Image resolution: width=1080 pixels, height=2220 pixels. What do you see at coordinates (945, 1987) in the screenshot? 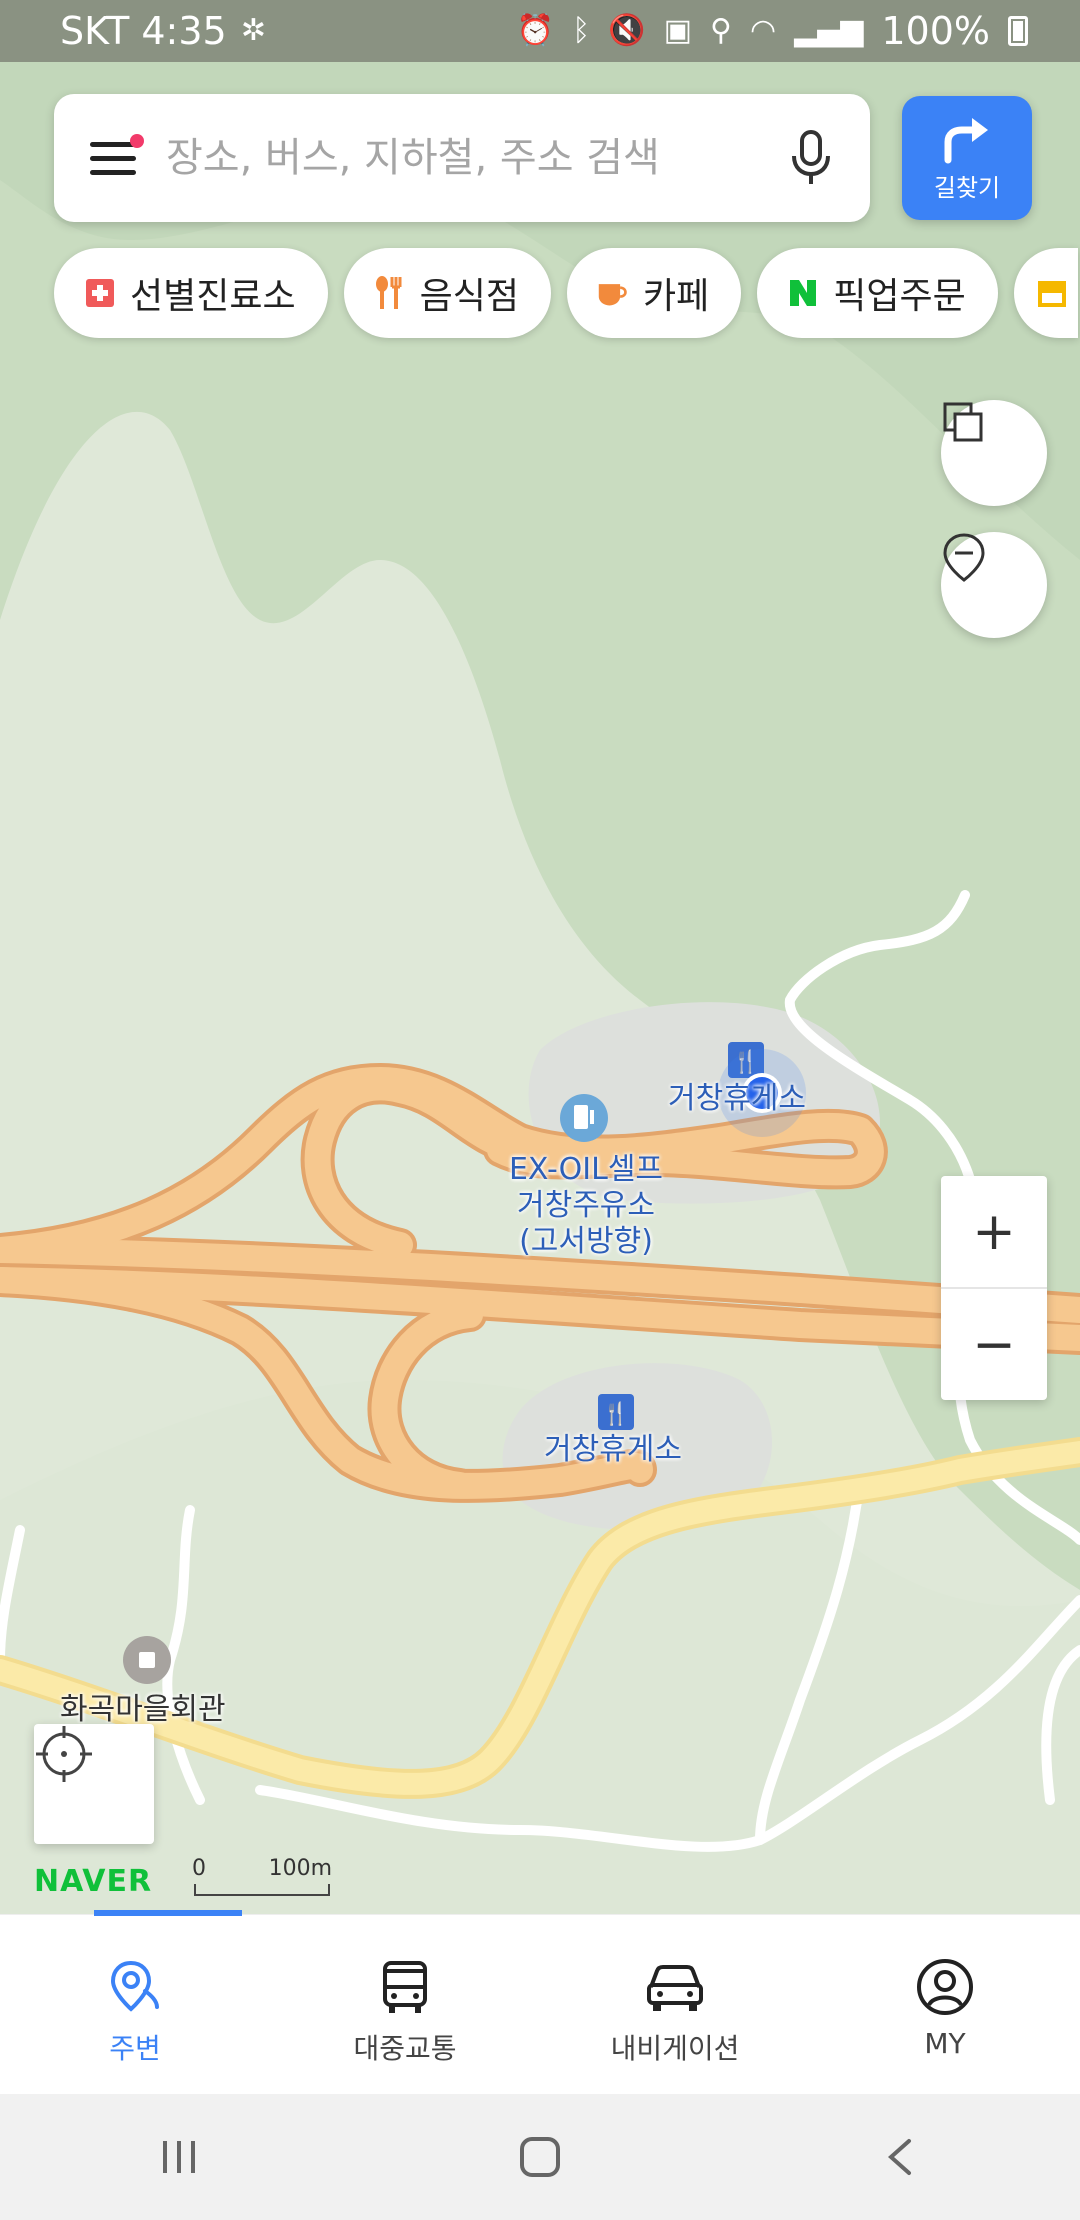
I see `profile-icon` at bounding box center [945, 1987].